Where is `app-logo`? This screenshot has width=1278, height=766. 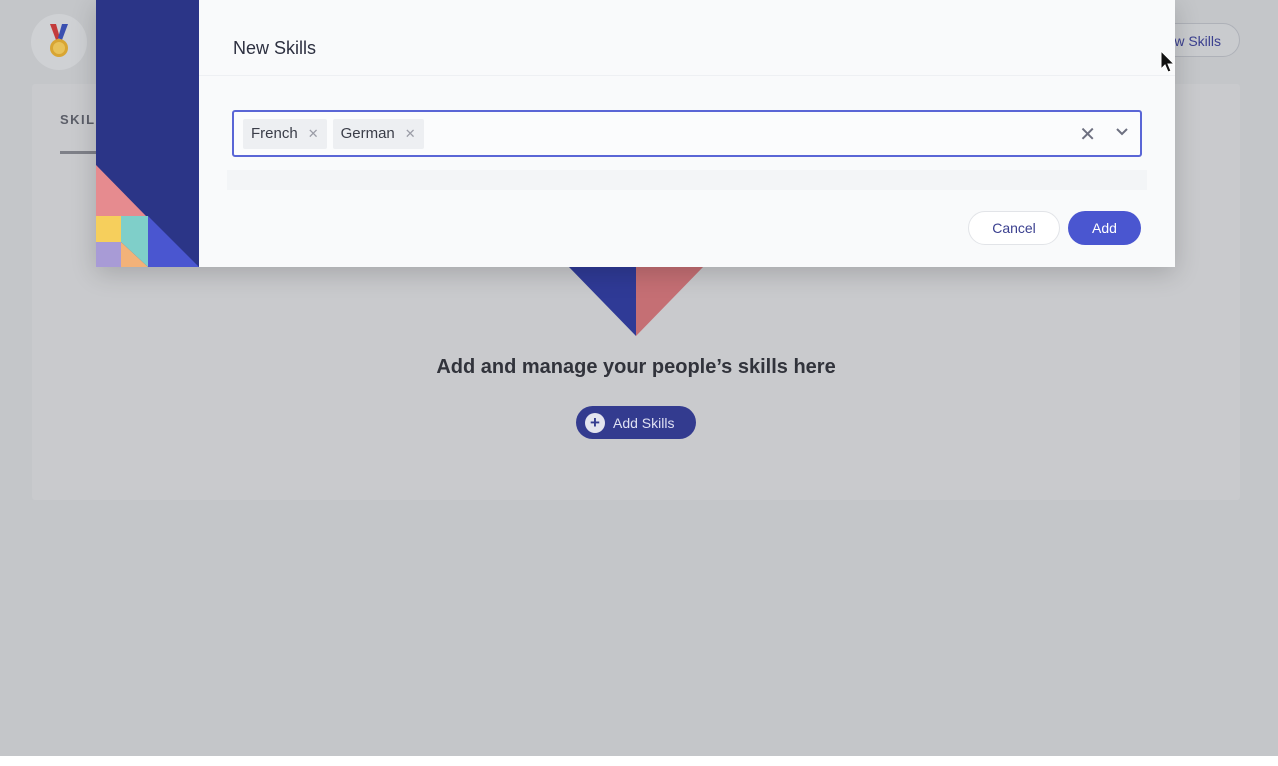
app-logo is located at coordinates (59, 42).